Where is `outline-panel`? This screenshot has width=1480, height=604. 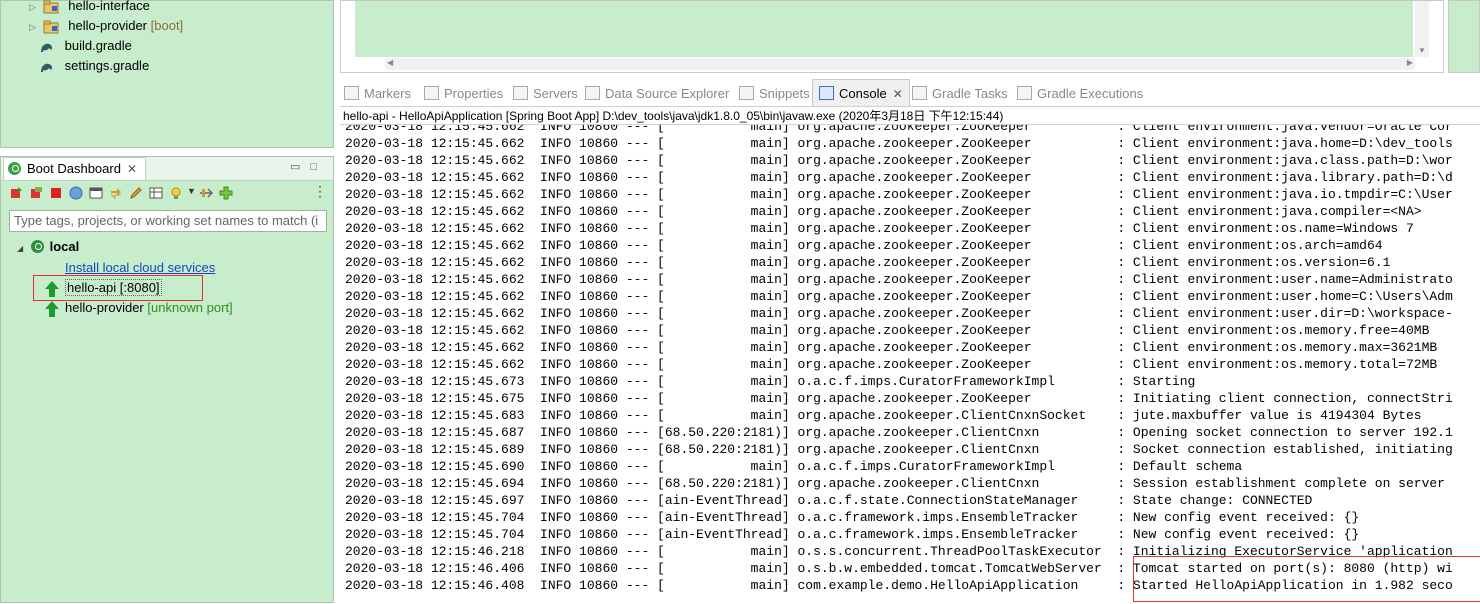
outline-panel is located at coordinates (1464, 36).